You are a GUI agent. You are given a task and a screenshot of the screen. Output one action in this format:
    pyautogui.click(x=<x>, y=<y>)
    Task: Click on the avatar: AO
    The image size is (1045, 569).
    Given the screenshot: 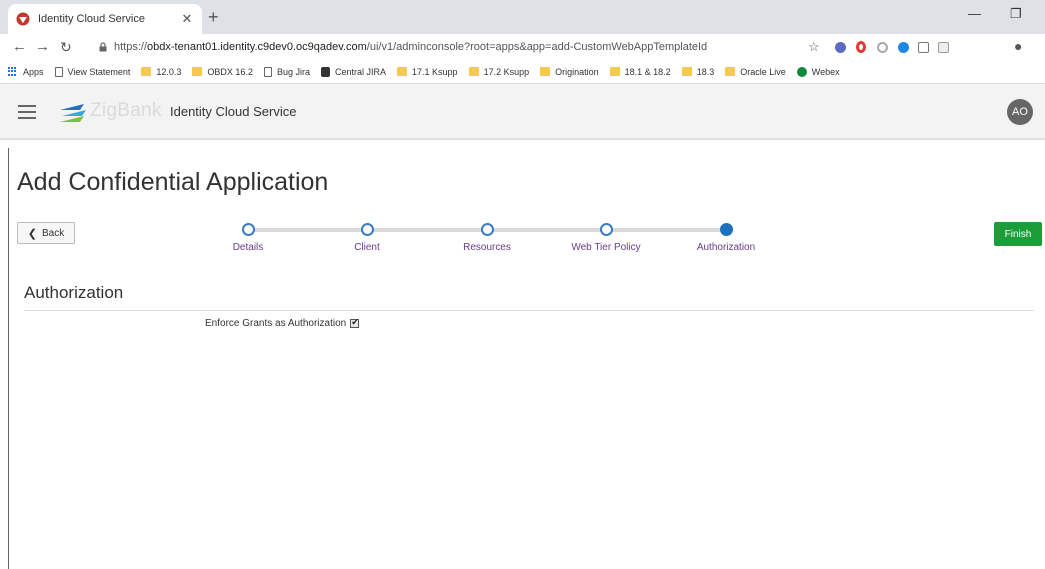 What is the action you would take?
    pyautogui.click(x=1020, y=112)
    